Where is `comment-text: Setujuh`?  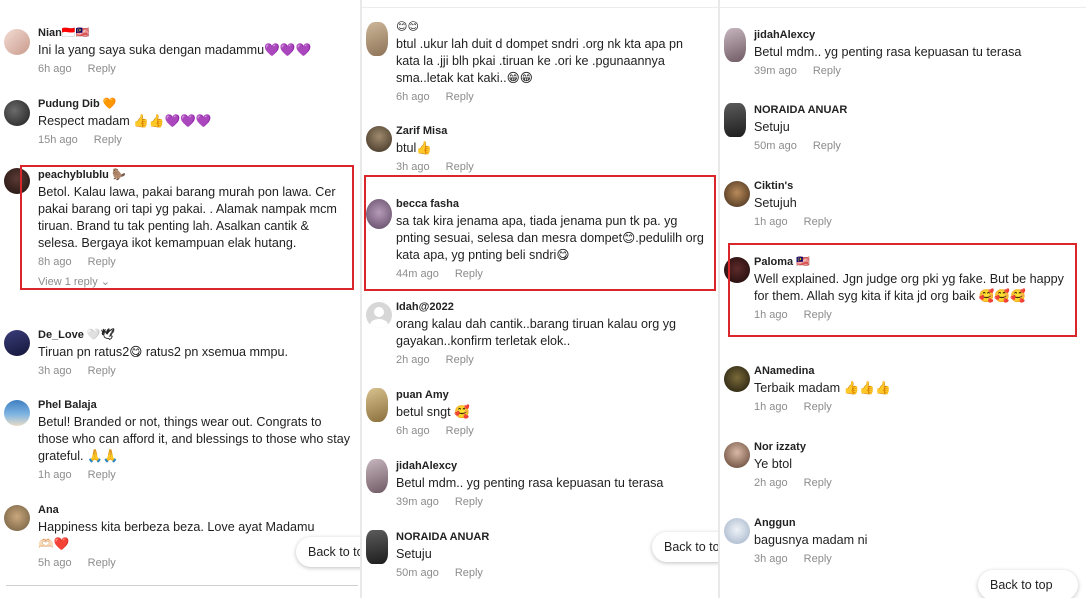
comment-text: Setujuh is located at coordinates (775, 203).